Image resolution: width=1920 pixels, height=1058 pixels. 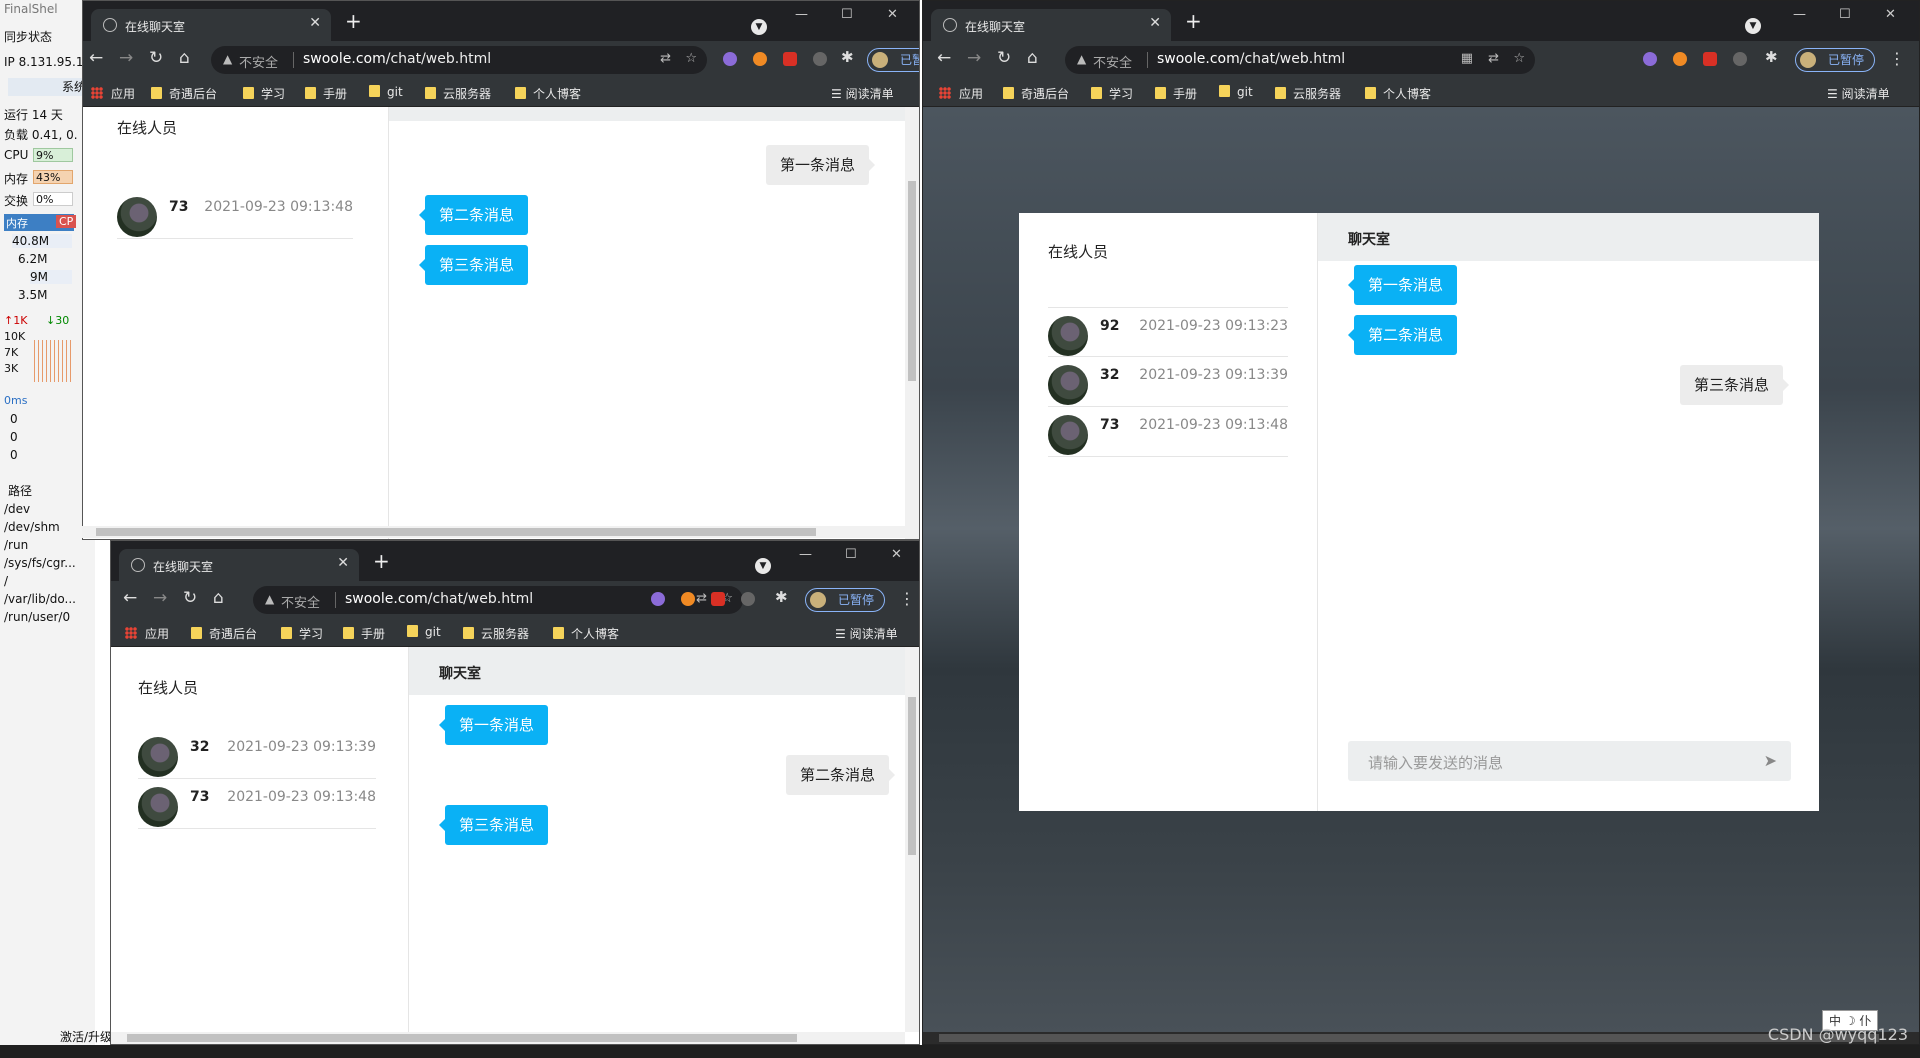 I want to click on path-1: /dev, so click(x=17, y=509).